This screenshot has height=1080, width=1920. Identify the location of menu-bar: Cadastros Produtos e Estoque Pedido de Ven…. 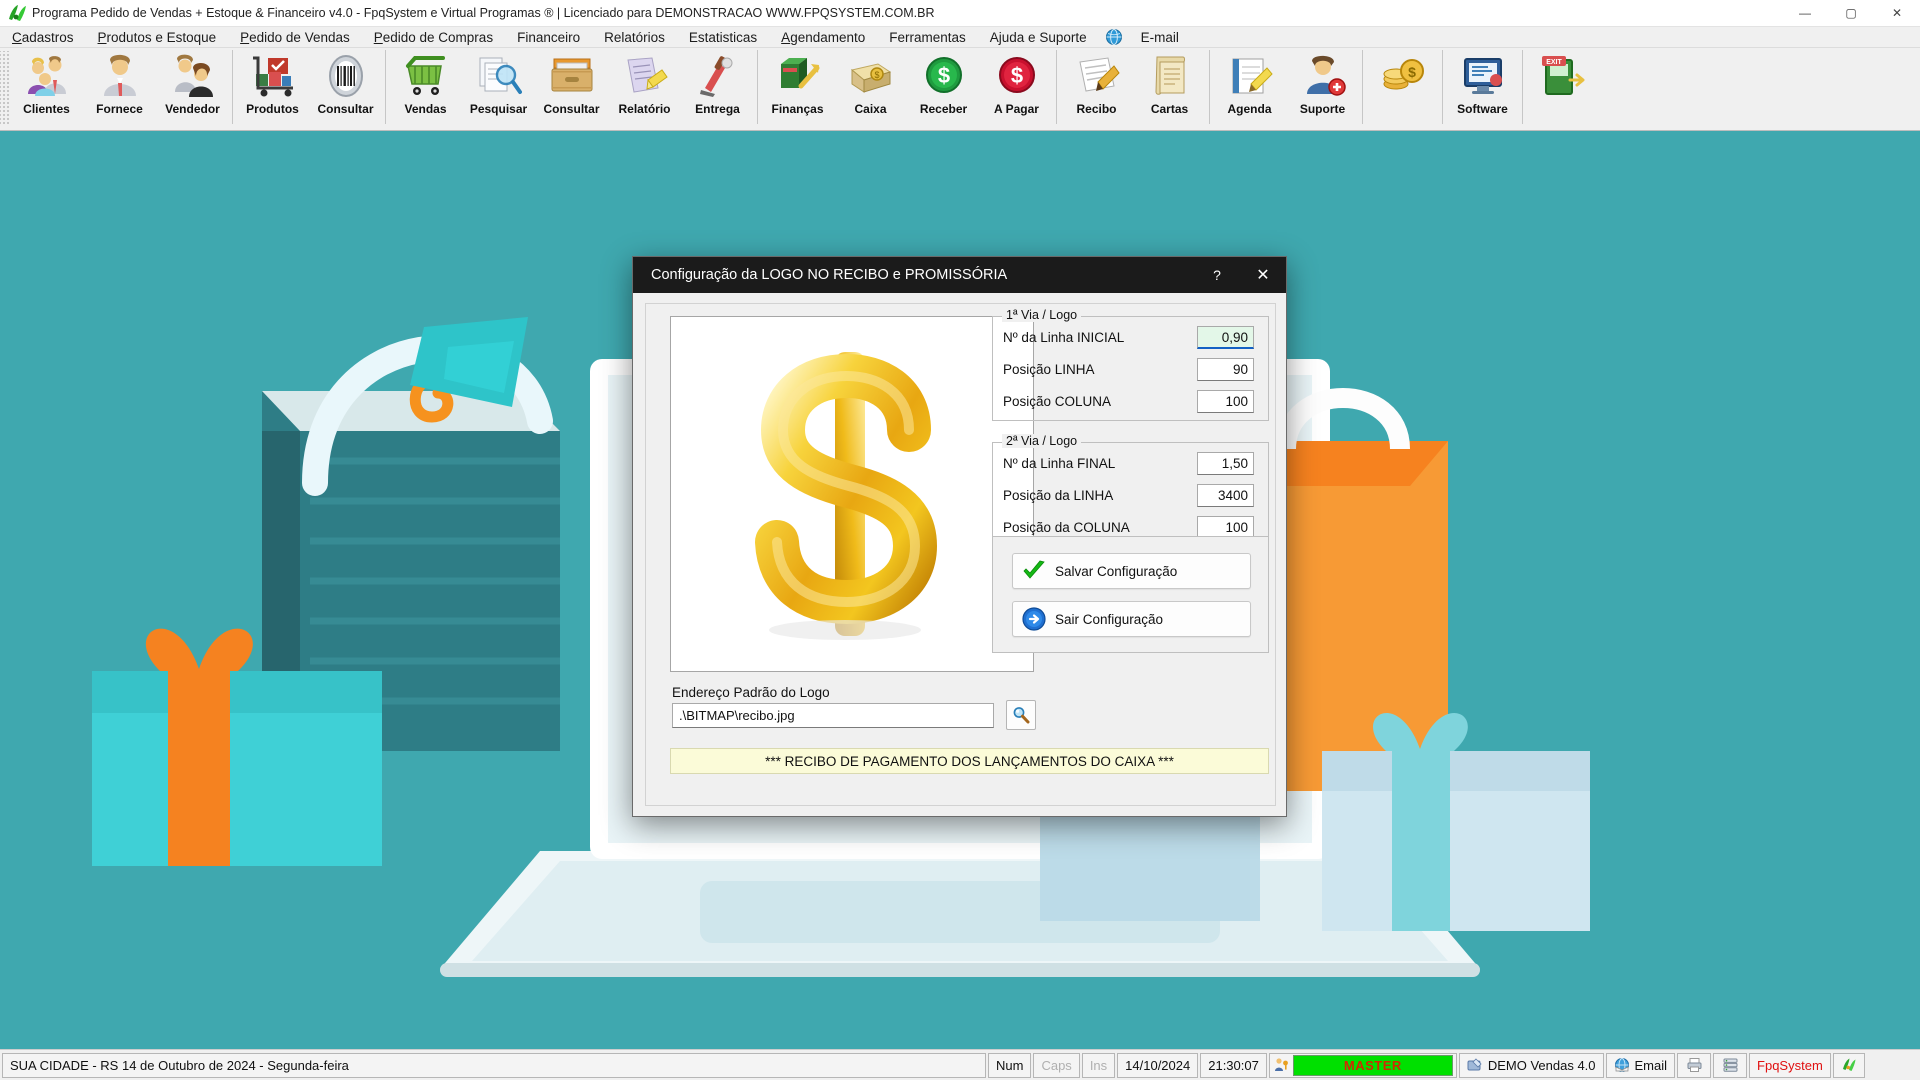
(960, 37).